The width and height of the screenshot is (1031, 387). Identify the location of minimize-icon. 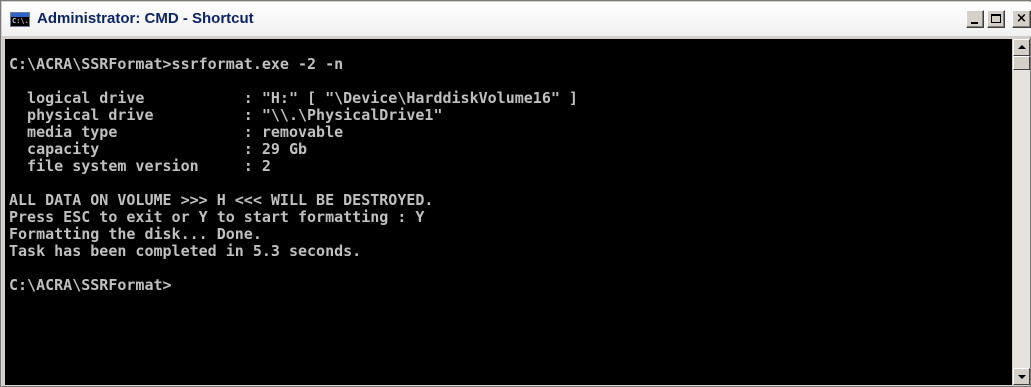
(974, 23).